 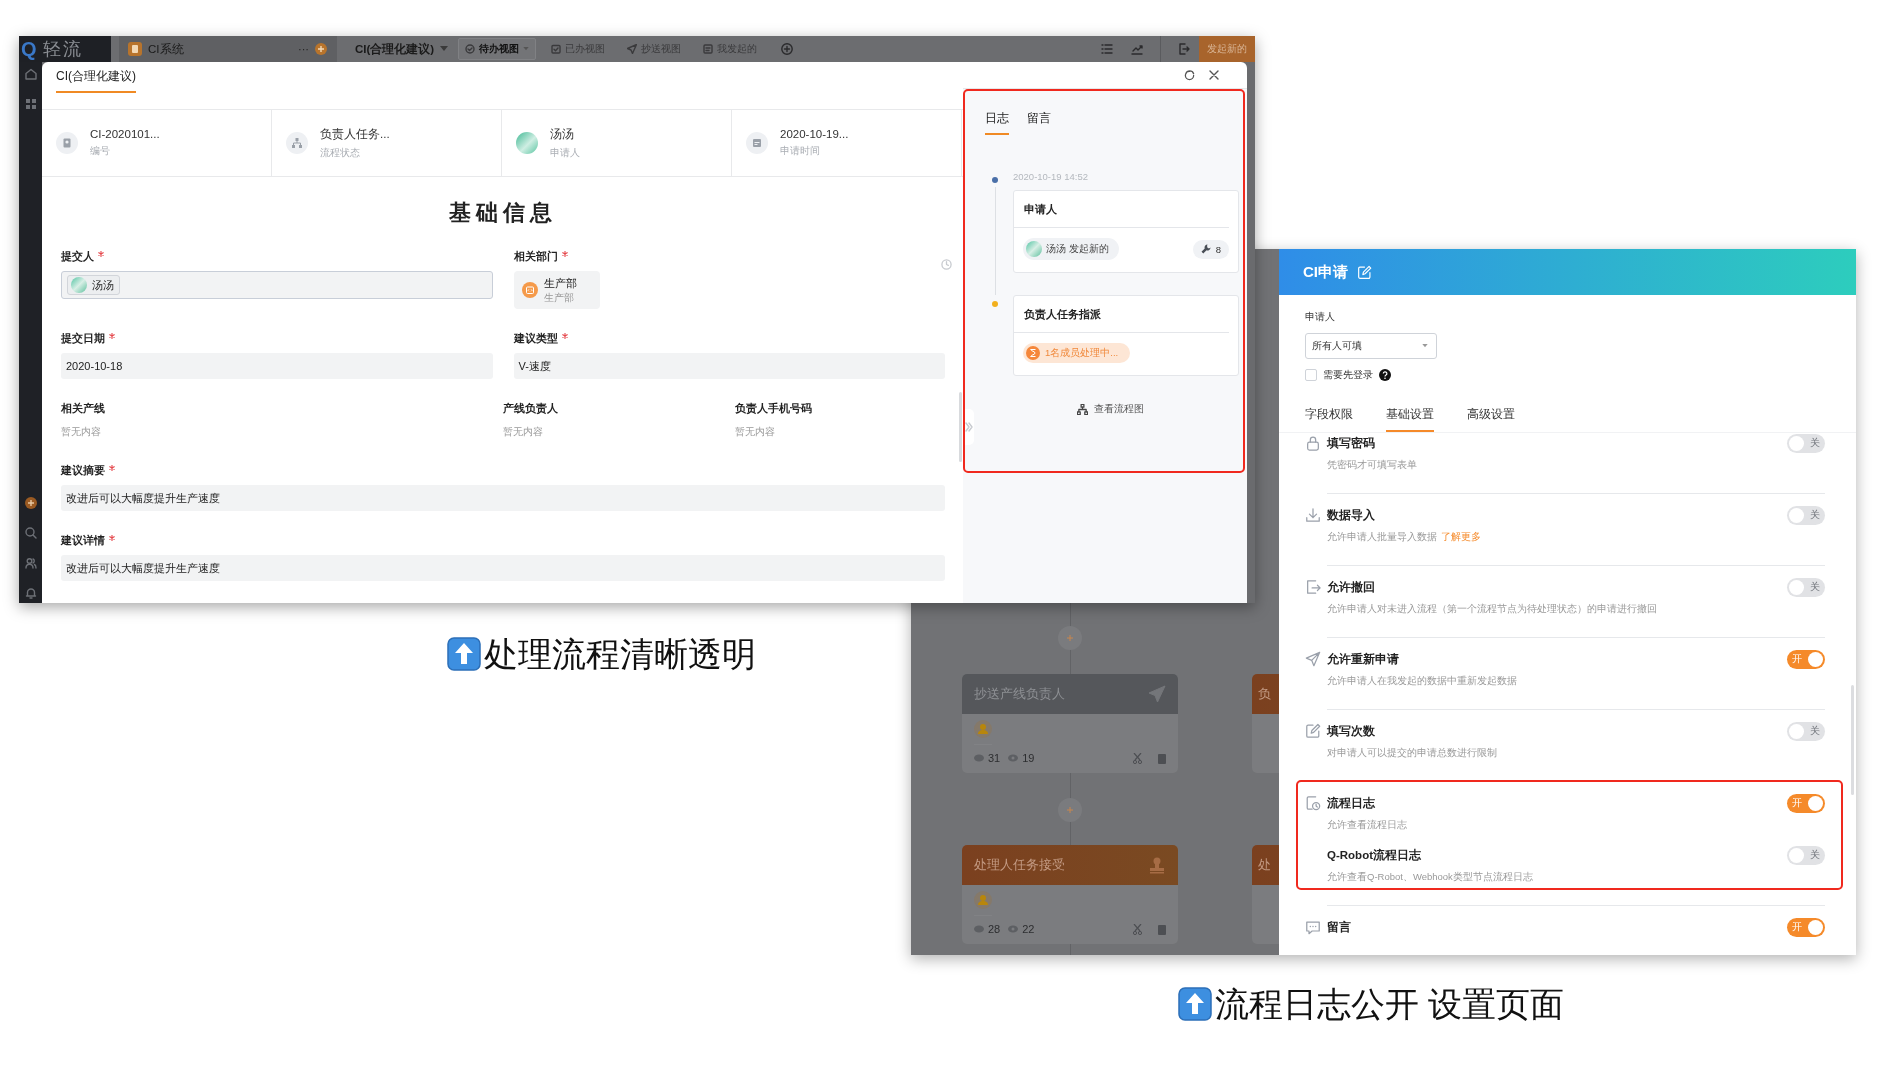 I want to click on history-icon, so click(x=946, y=264).